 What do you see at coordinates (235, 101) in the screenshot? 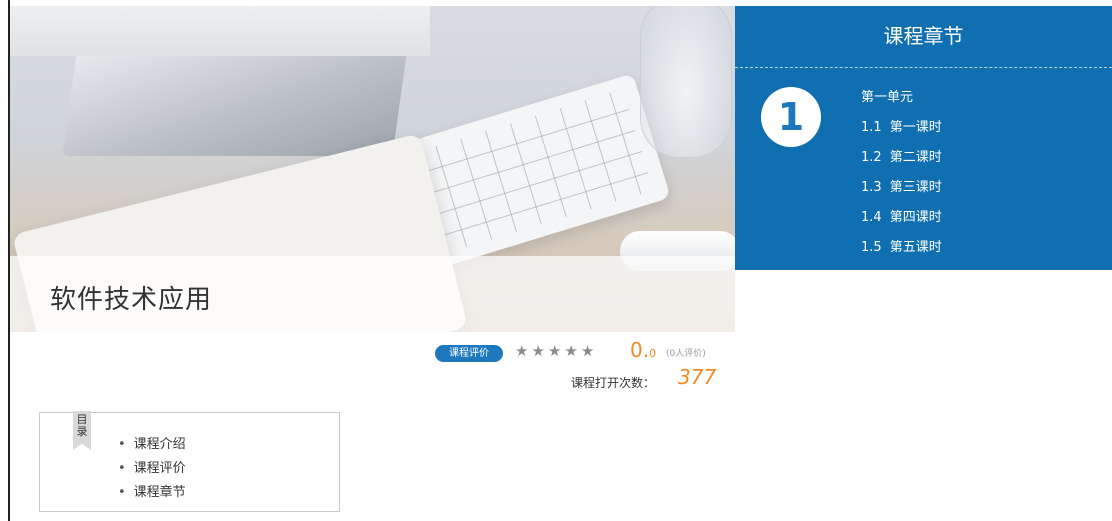
I see `monitor-graphic` at bounding box center [235, 101].